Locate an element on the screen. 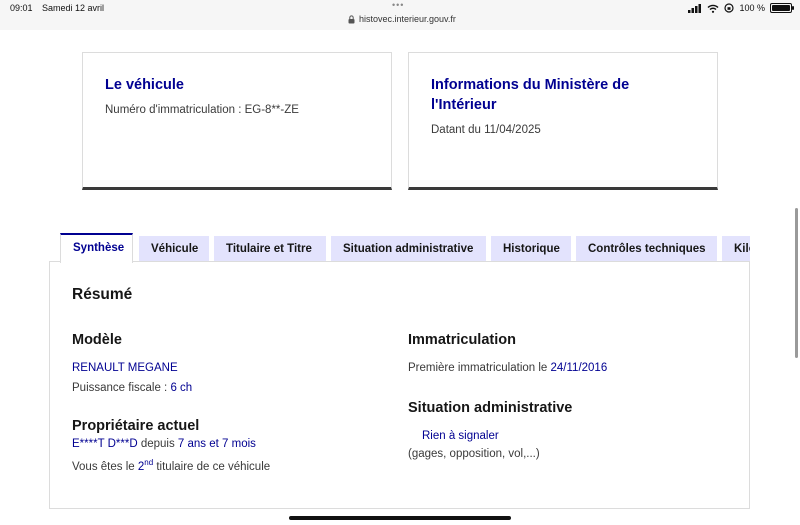 Image resolution: width=800 pixels, height=525 pixels. registration-heading: Immatriculation is located at coordinates (462, 340).